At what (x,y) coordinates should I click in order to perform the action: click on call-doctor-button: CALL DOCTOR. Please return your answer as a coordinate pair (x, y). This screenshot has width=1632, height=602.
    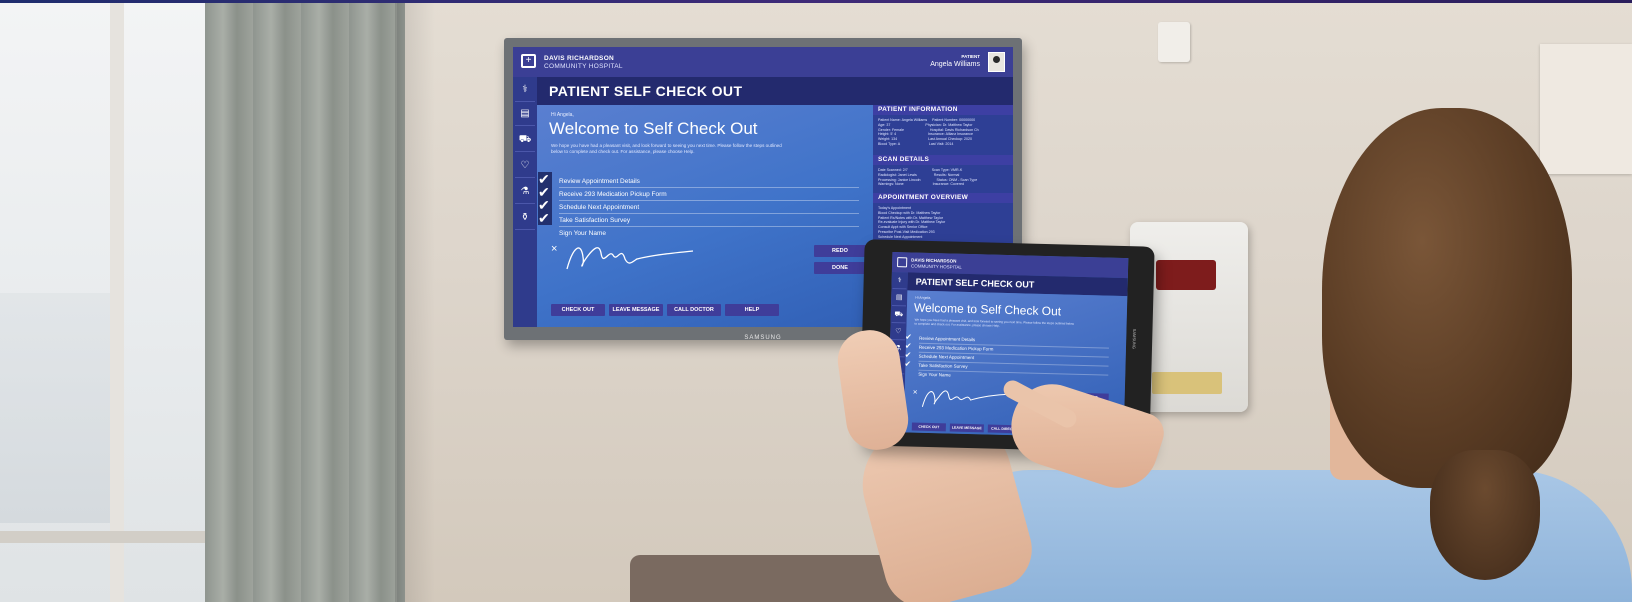
    Looking at the image, I should click on (694, 310).